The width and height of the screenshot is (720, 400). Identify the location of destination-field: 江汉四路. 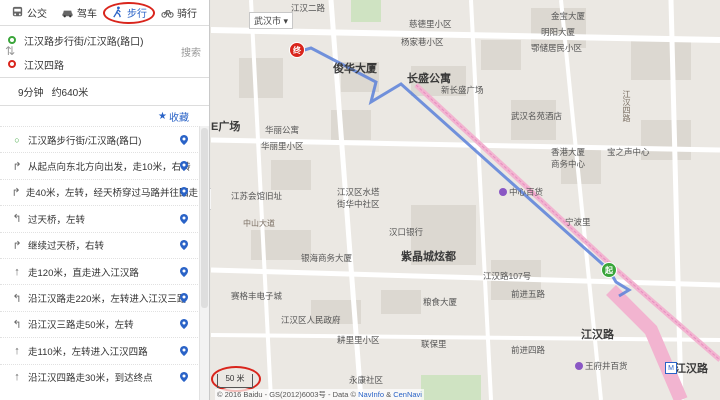
(89, 64).